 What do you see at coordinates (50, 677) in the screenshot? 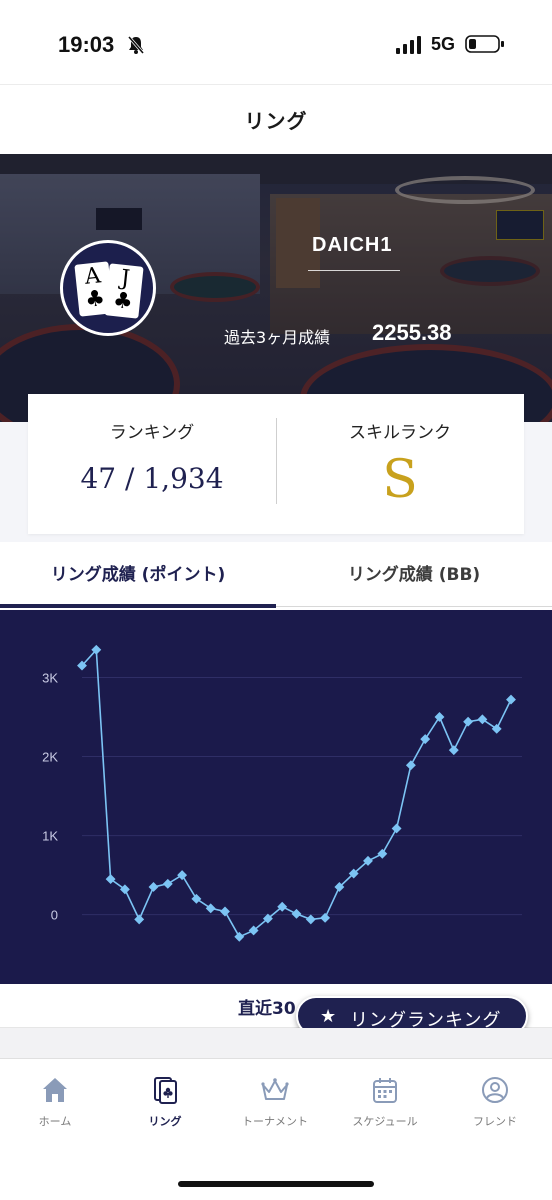
I see `y-tick-label: 3K` at bounding box center [50, 677].